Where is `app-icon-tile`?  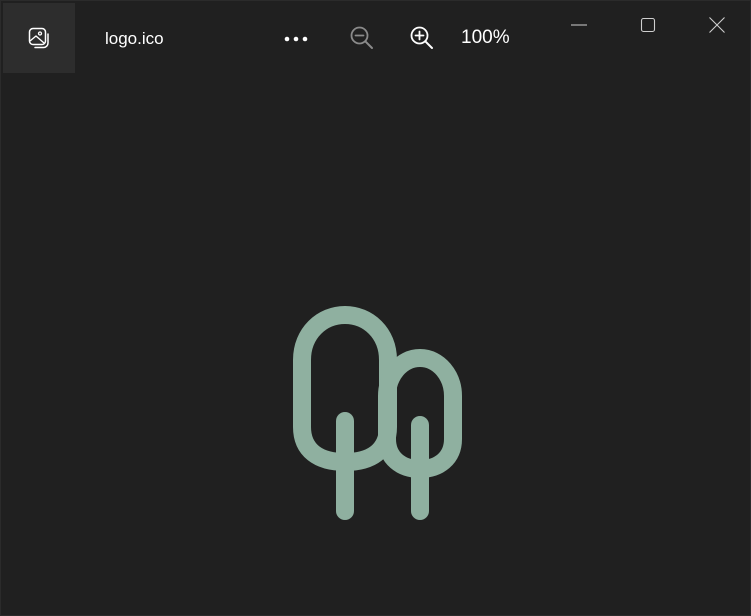 app-icon-tile is located at coordinates (39, 38).